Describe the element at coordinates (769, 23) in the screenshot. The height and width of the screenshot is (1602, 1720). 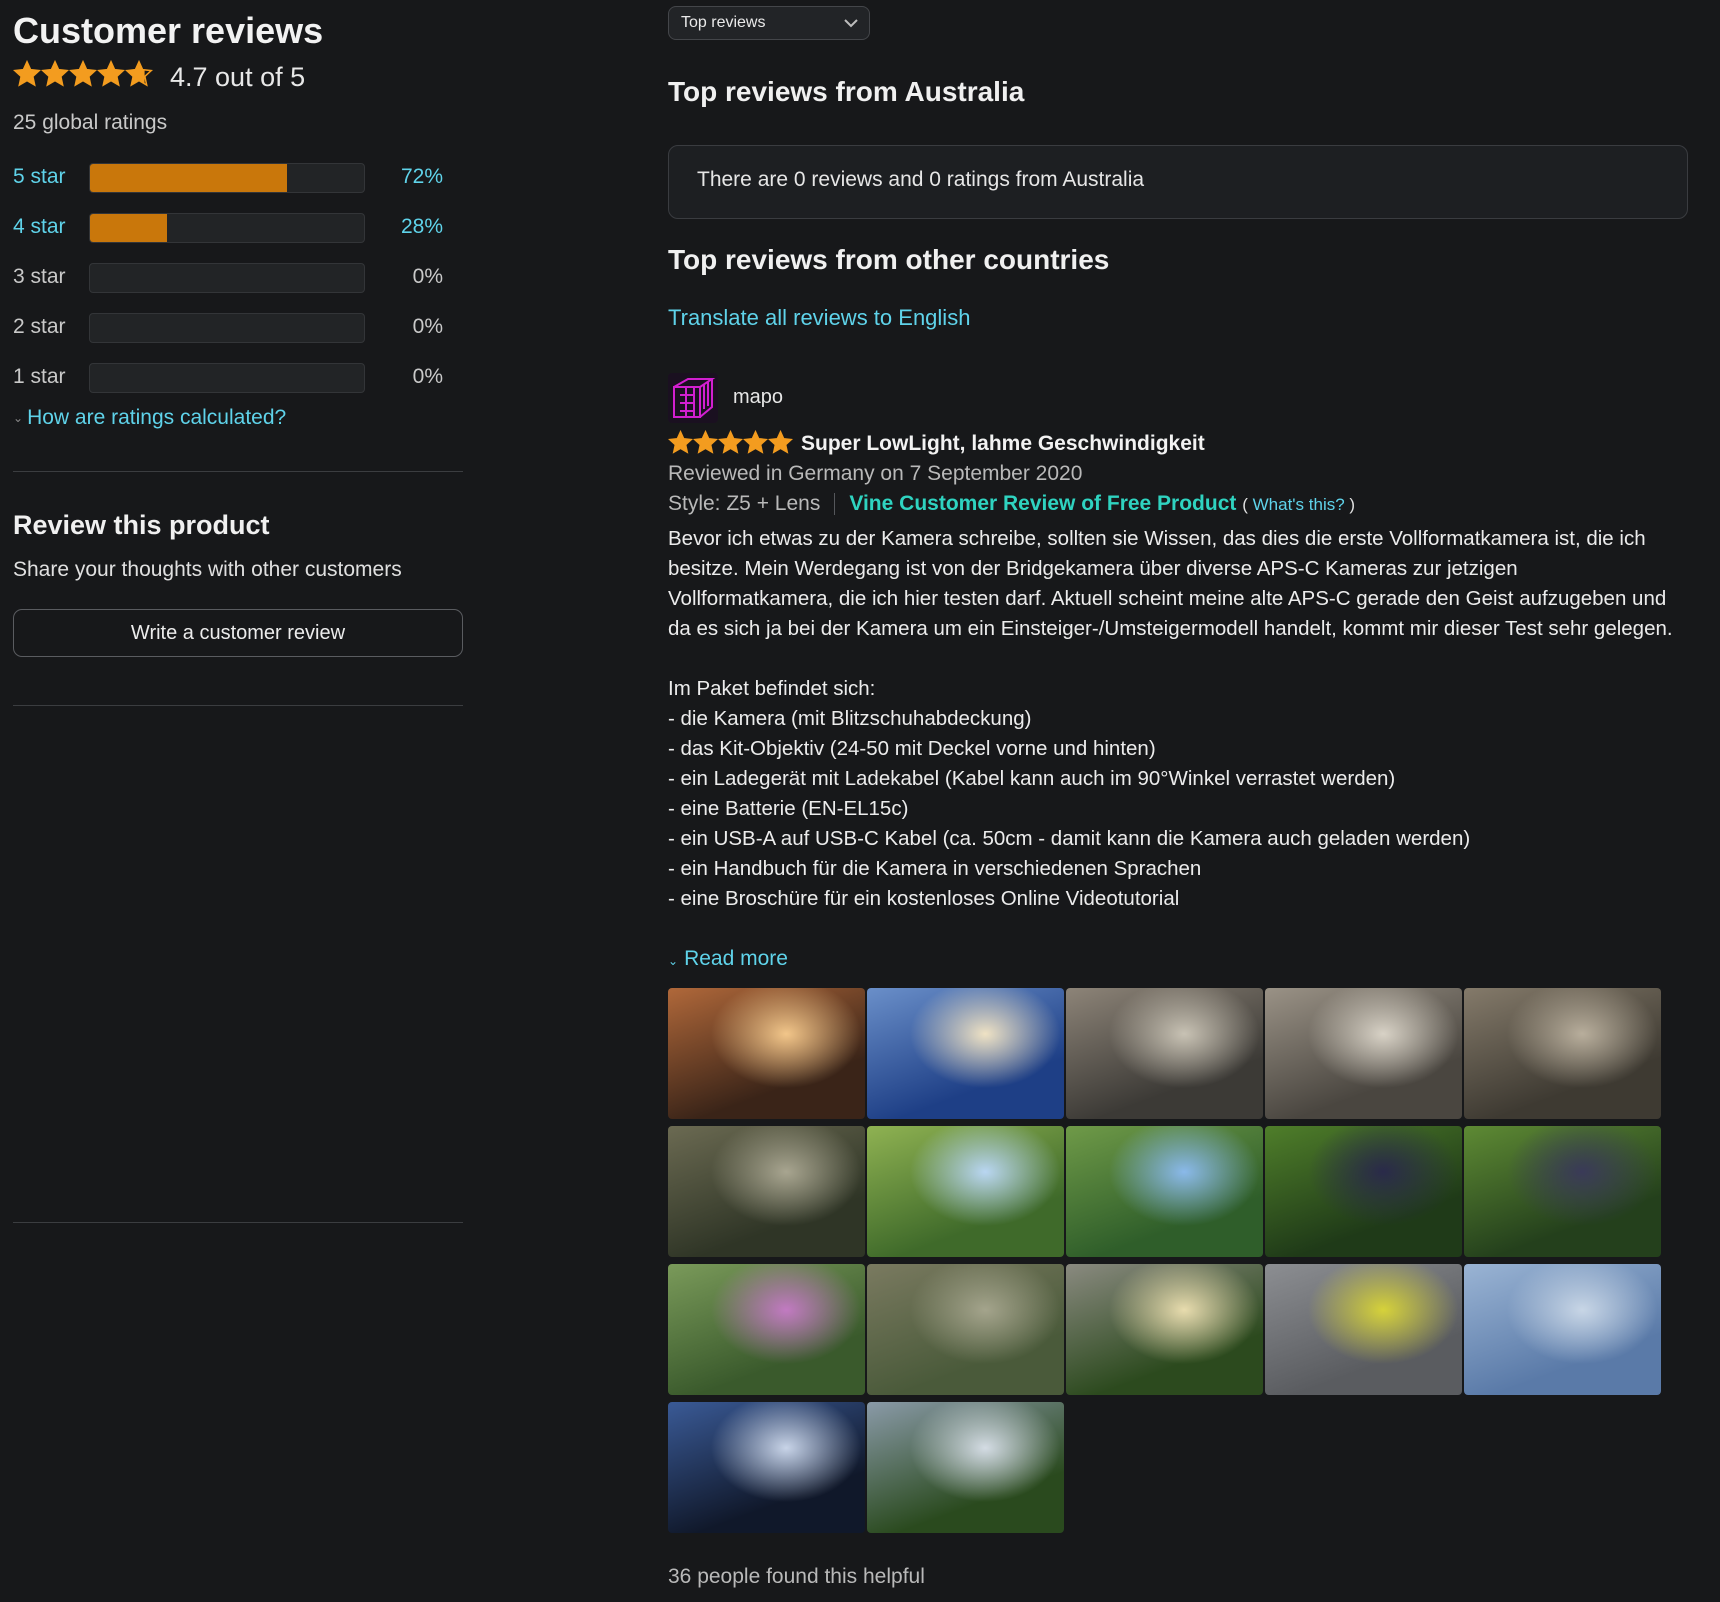
I see `sort-reviews-dropdown: Top reviews` at that location.